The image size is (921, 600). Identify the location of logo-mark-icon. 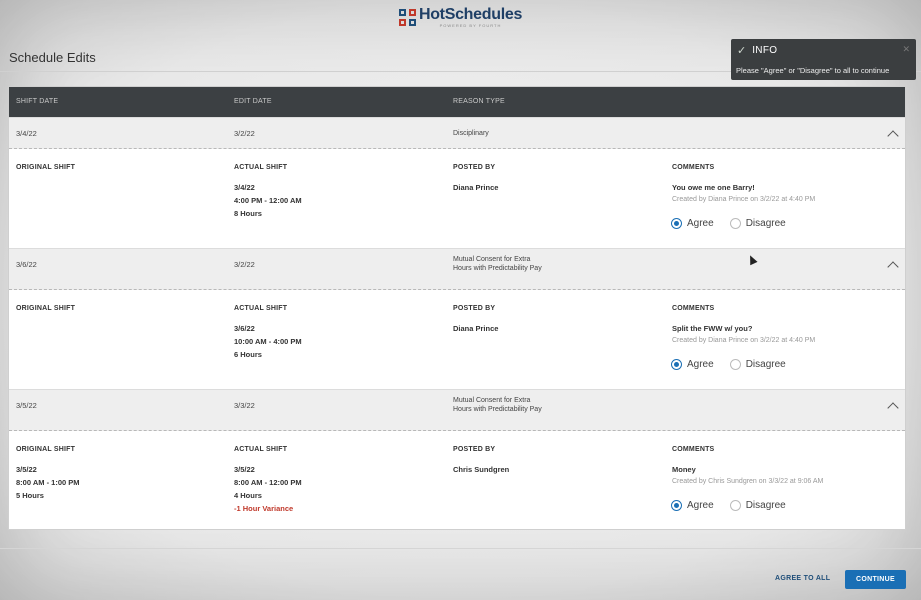
(407, 17).